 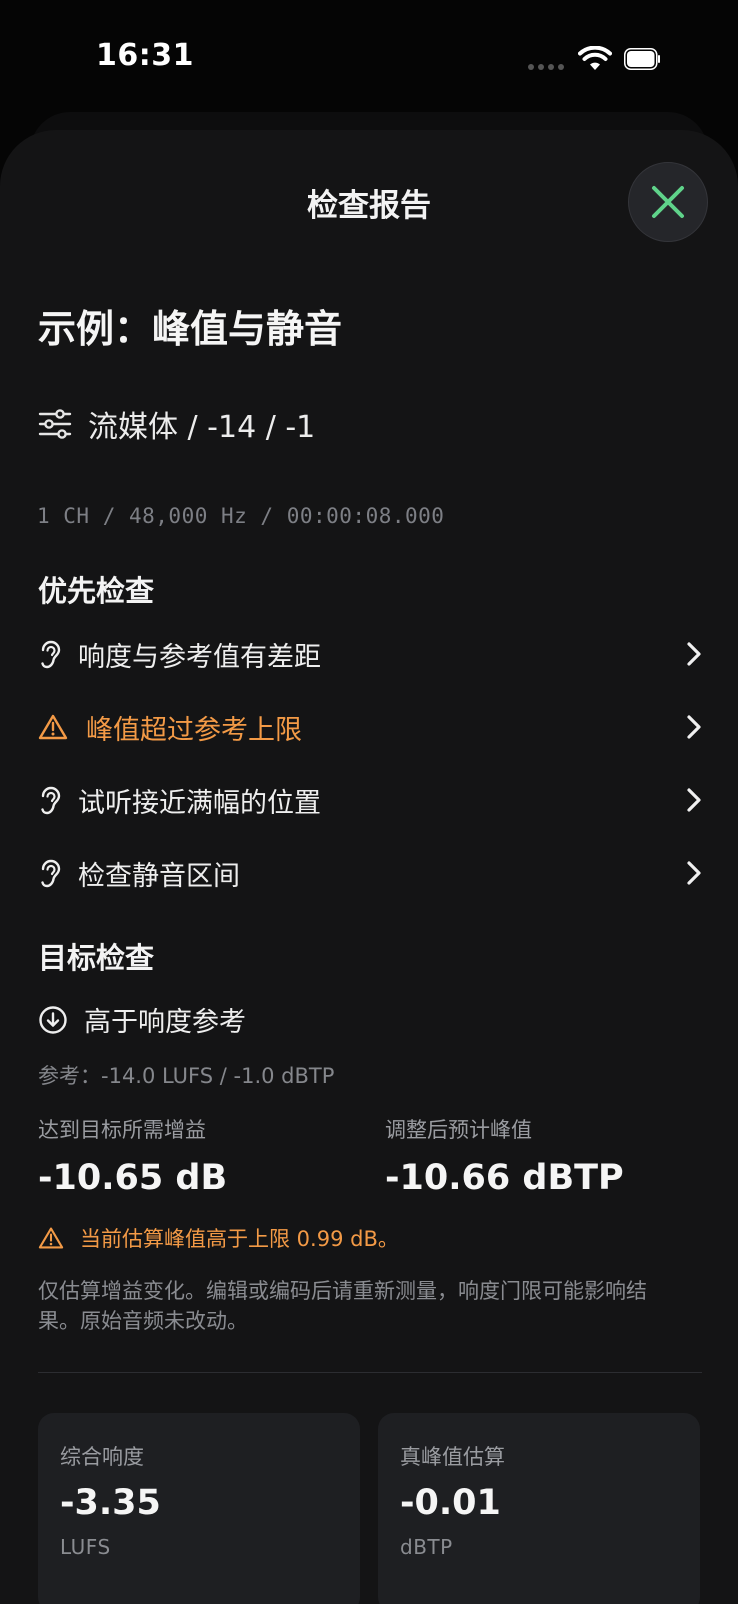 I want to click on cellular-signal-icon, so click(x=546, y=67).